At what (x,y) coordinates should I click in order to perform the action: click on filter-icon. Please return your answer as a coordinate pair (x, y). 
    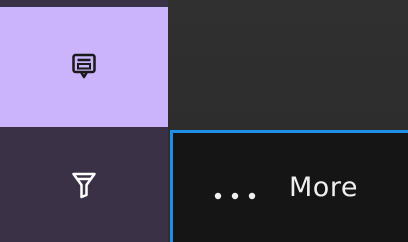
    Looking at the image, I should click on (84, 185).